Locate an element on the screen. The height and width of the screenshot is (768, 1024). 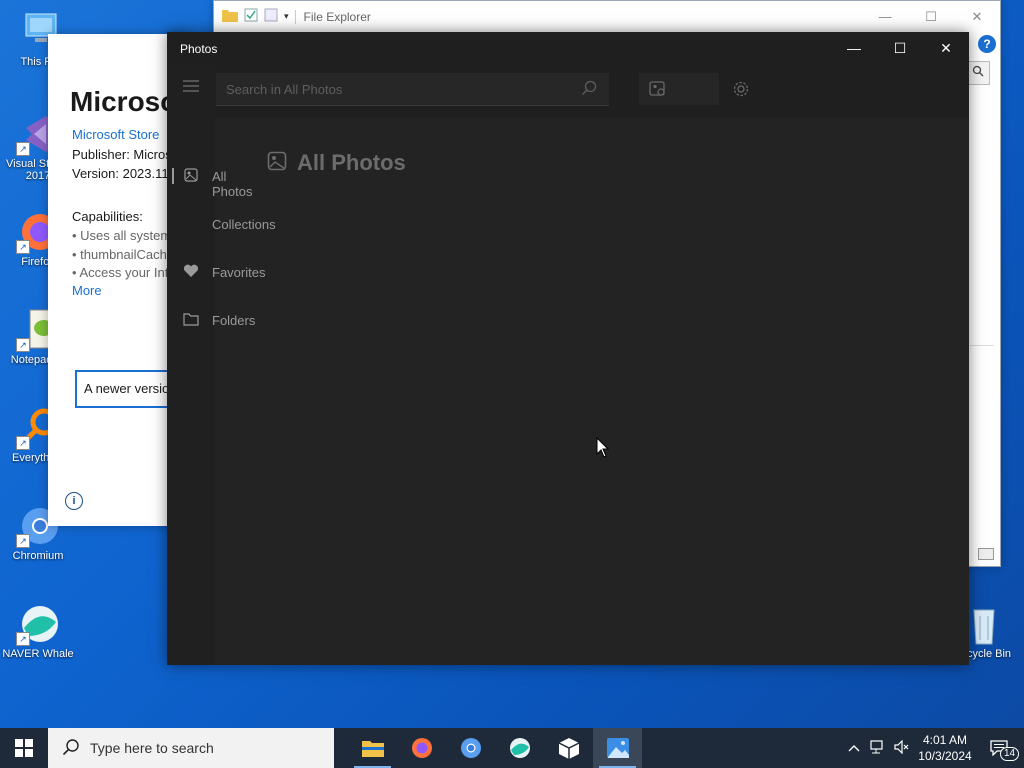
taskbar-app-chromium is located at coordinates (470, 748).